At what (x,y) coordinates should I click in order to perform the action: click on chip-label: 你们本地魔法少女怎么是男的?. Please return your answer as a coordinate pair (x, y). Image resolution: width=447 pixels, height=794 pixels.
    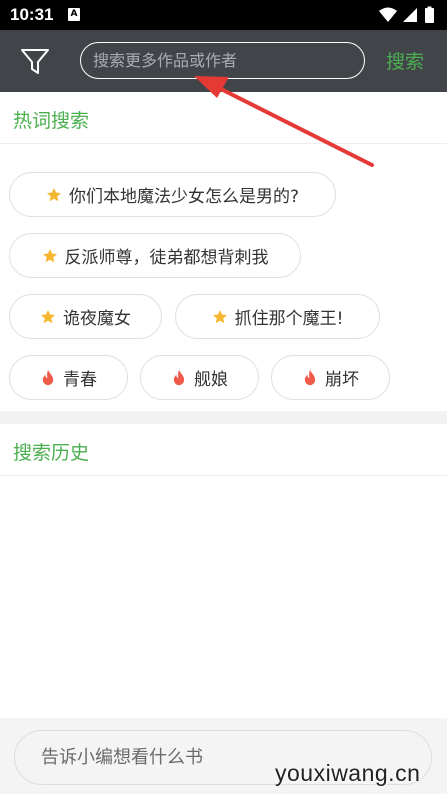
    Looking at the image, I should click on (184, 197).